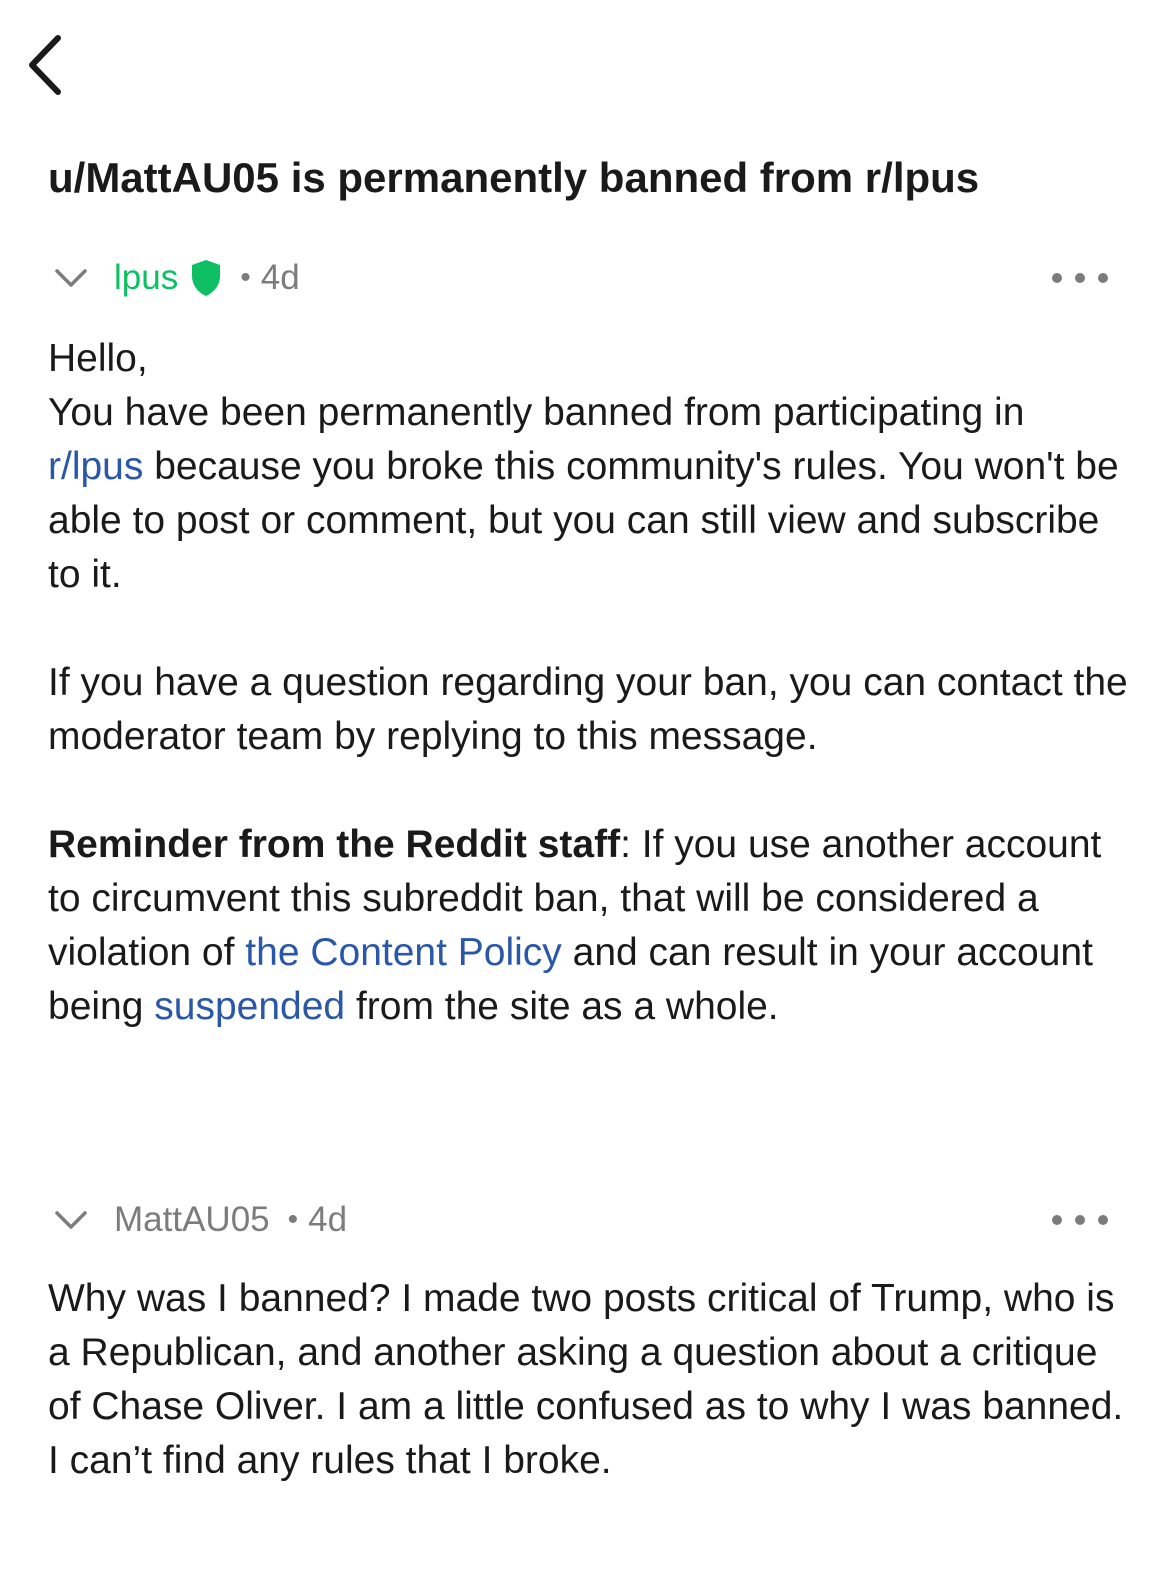 The image size is (1170, 1593). Describe the element at coordinates (146, 278) in the screenshot. I see `author-name: lpus` at that location.